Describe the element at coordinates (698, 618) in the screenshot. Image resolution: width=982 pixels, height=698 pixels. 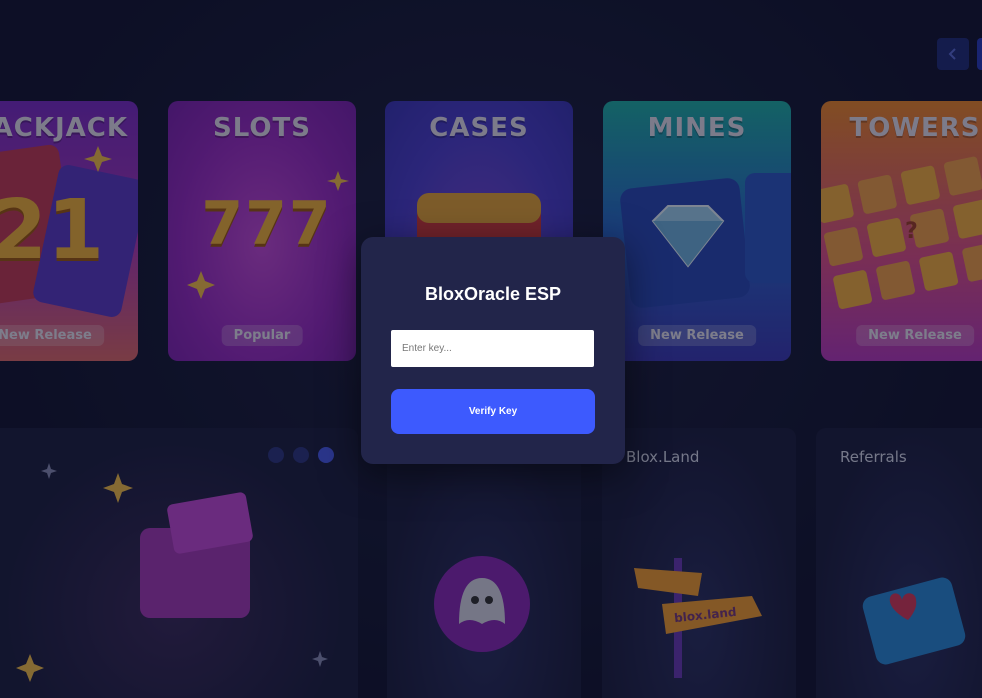
I see `signpost-art` at that location.